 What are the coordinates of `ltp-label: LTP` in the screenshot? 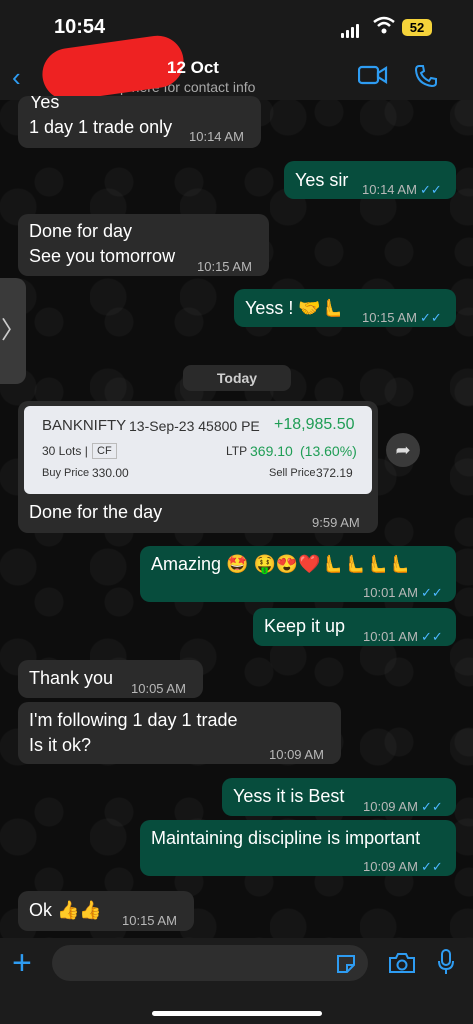 It's located at (237, 451).